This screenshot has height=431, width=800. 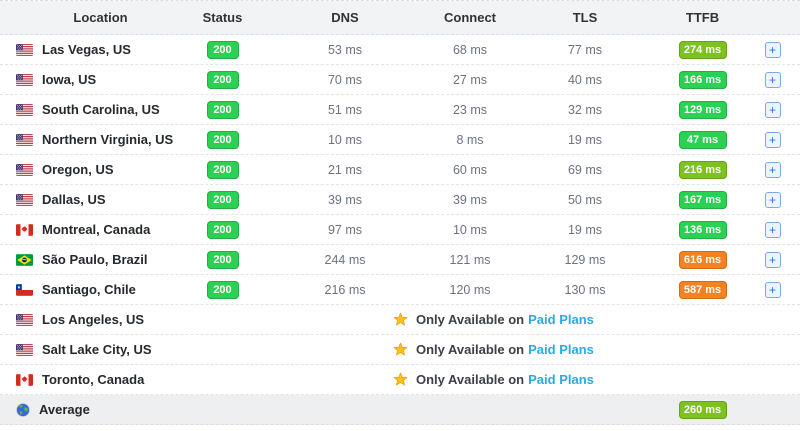 I want to click on average-label: Average, so click(x=64, y=409).